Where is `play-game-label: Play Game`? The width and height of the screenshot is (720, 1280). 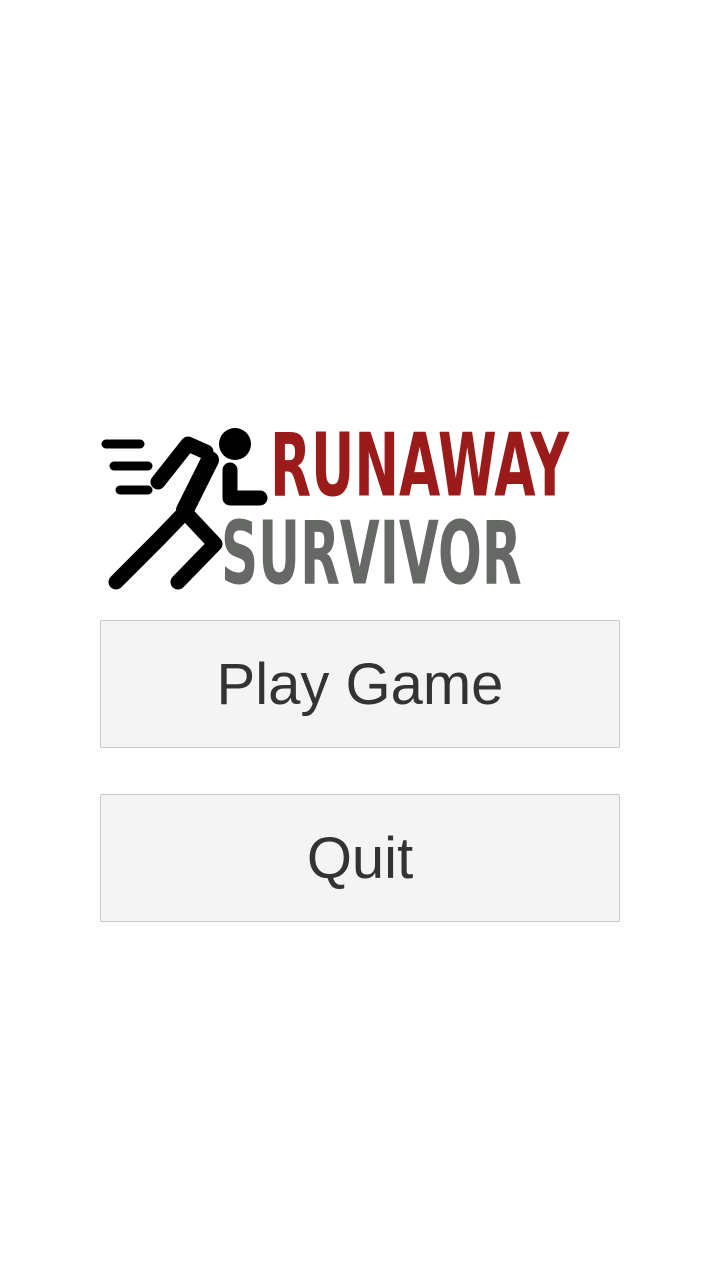 play-game-label: Play Game is located at coordinates (360, 684).